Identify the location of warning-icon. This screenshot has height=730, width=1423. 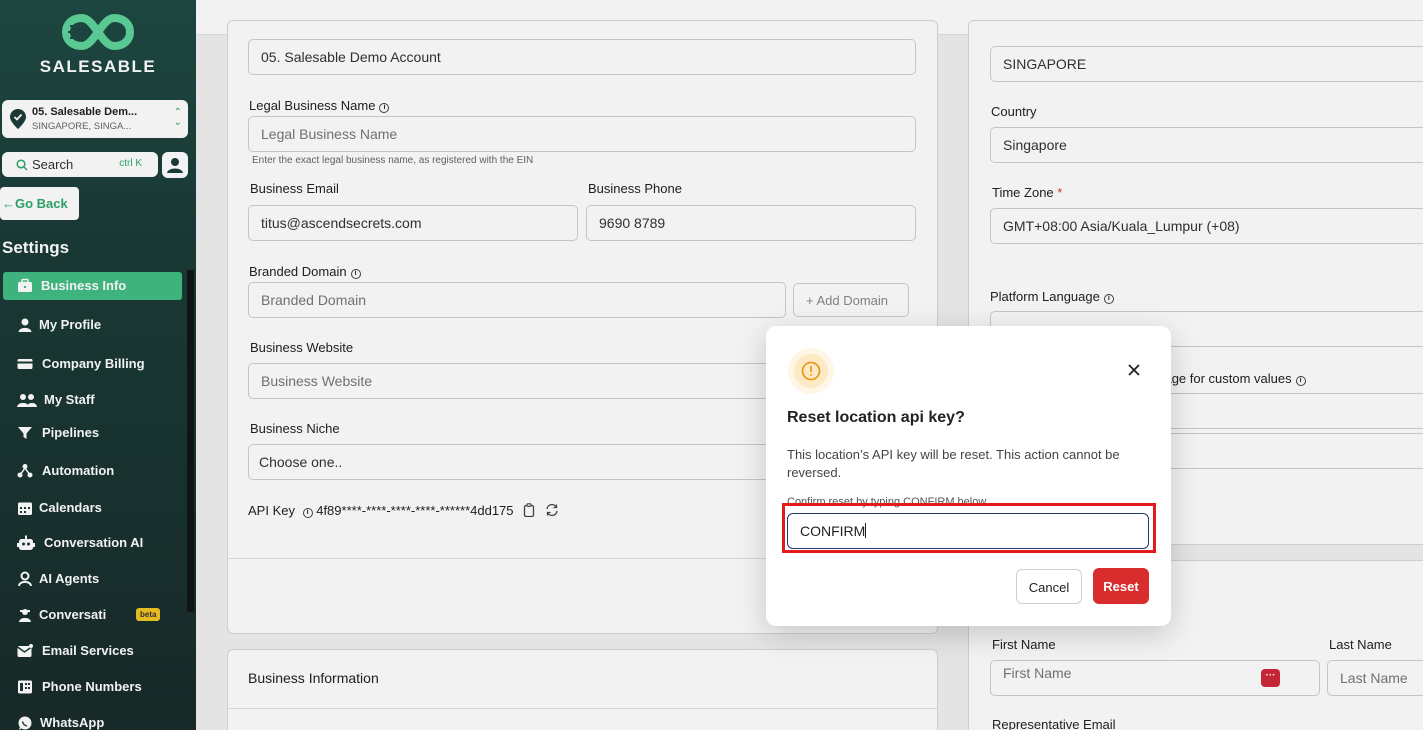
(811, 371).